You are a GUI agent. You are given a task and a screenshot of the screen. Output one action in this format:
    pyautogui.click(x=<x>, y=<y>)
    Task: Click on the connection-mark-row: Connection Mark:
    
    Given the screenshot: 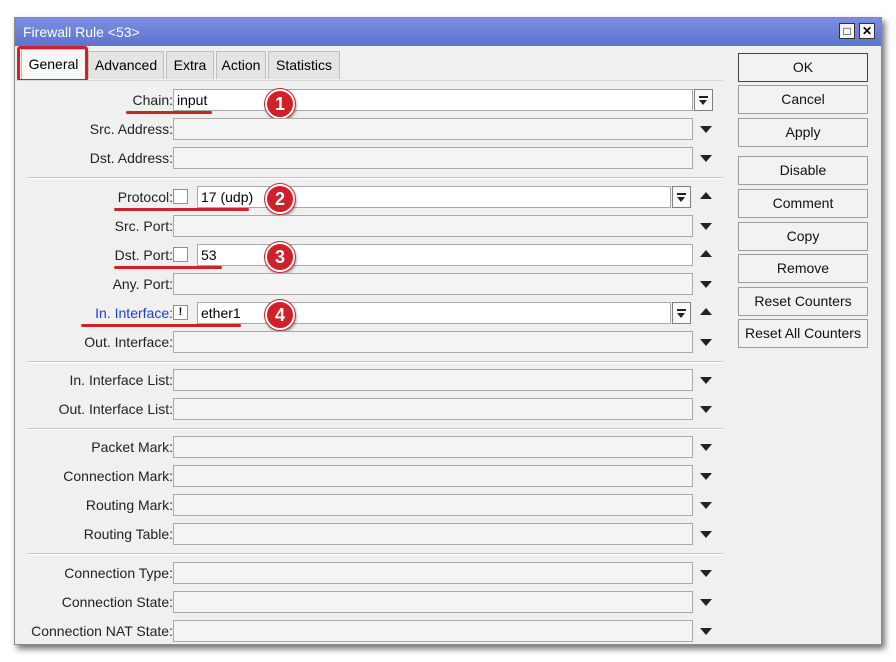 What is the action you would take?
    pyautogui.click(x=370, y=477)
    